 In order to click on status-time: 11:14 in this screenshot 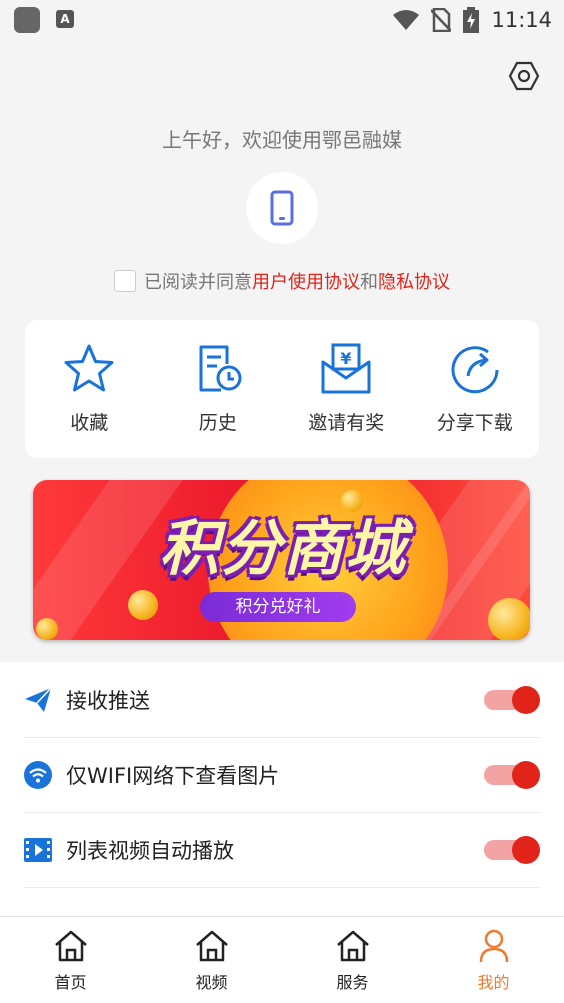, I will do `click(521, 20)`.